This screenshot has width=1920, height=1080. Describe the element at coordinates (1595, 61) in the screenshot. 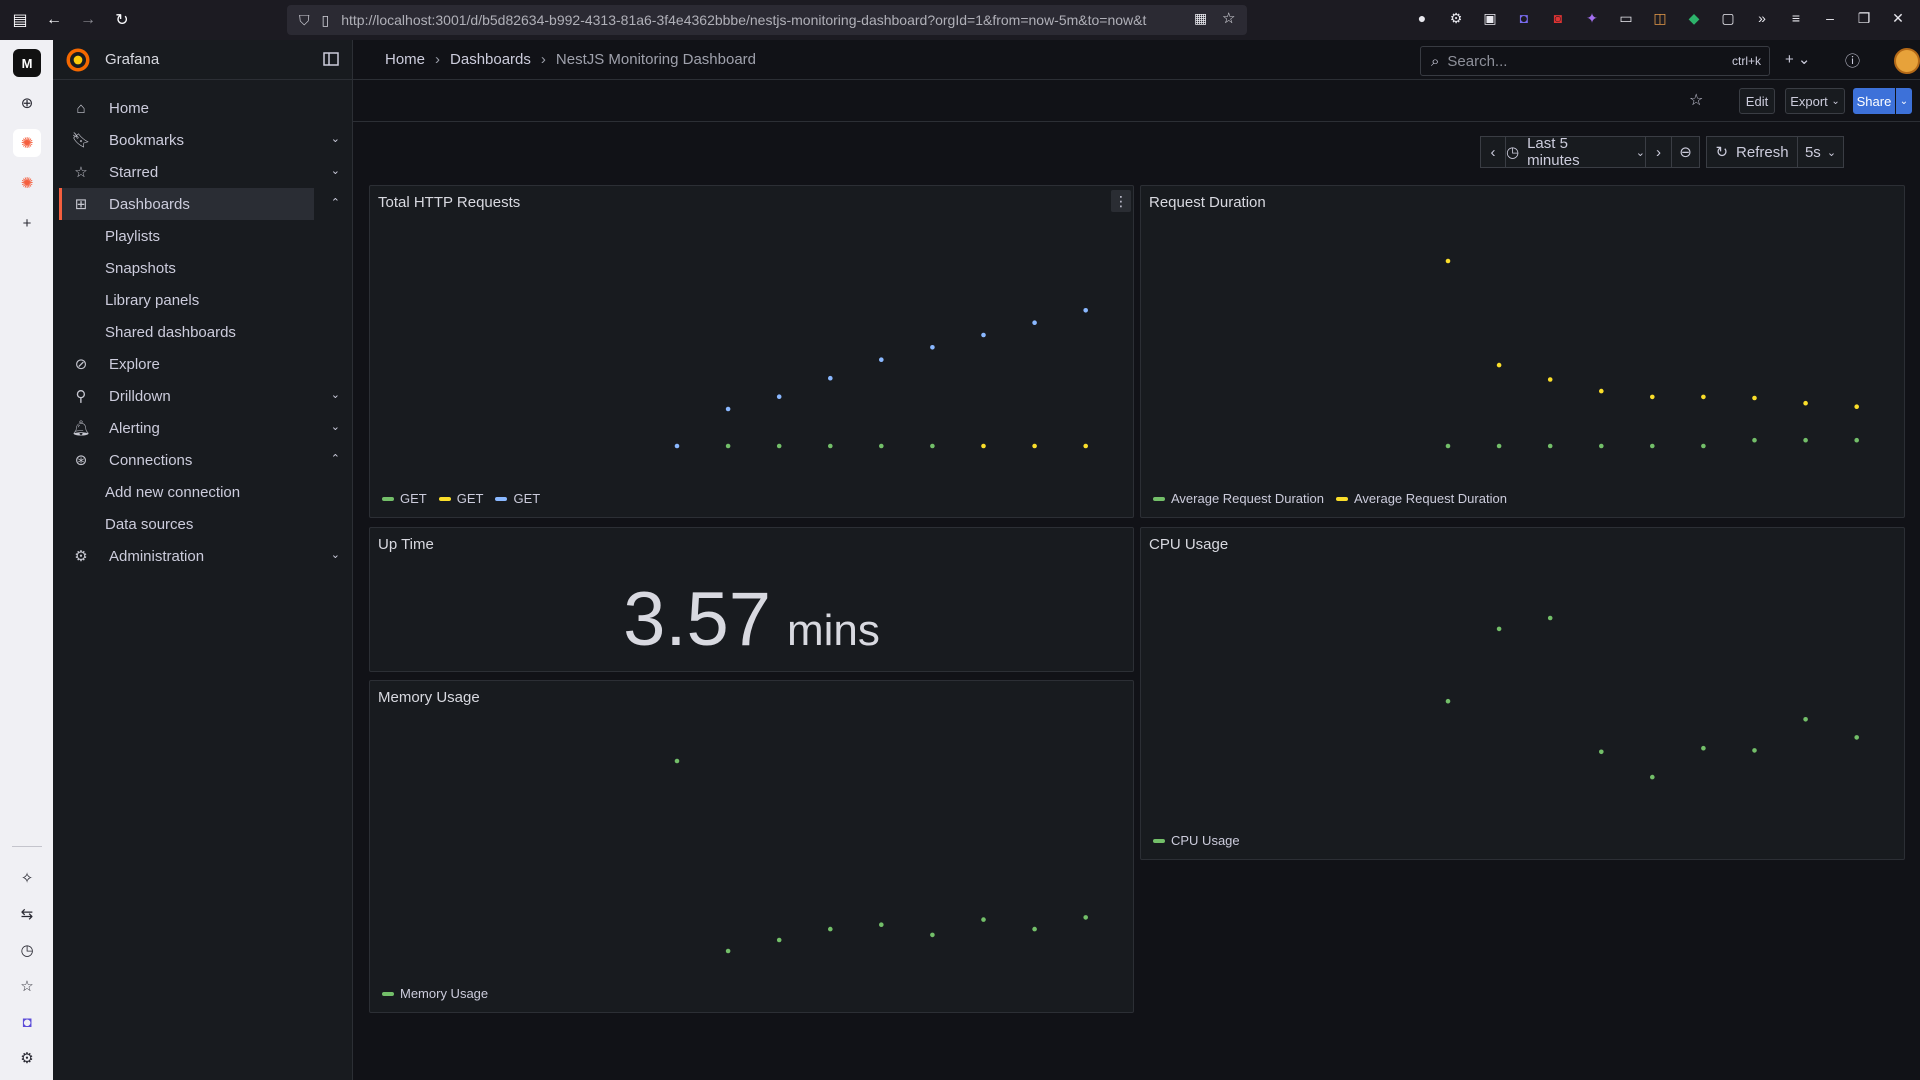

I see `search-input: ⌕ Search... ctrl+k` at that location.